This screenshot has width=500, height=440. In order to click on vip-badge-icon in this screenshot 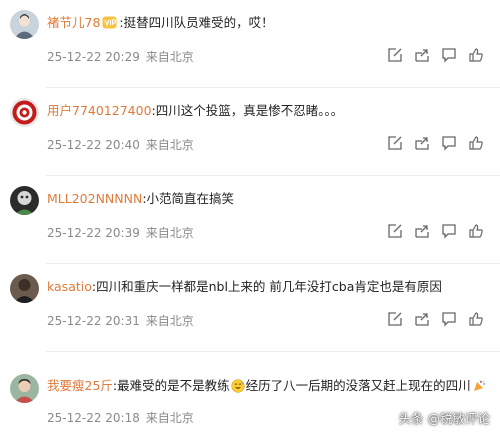, I will do `click(109, 25)`.